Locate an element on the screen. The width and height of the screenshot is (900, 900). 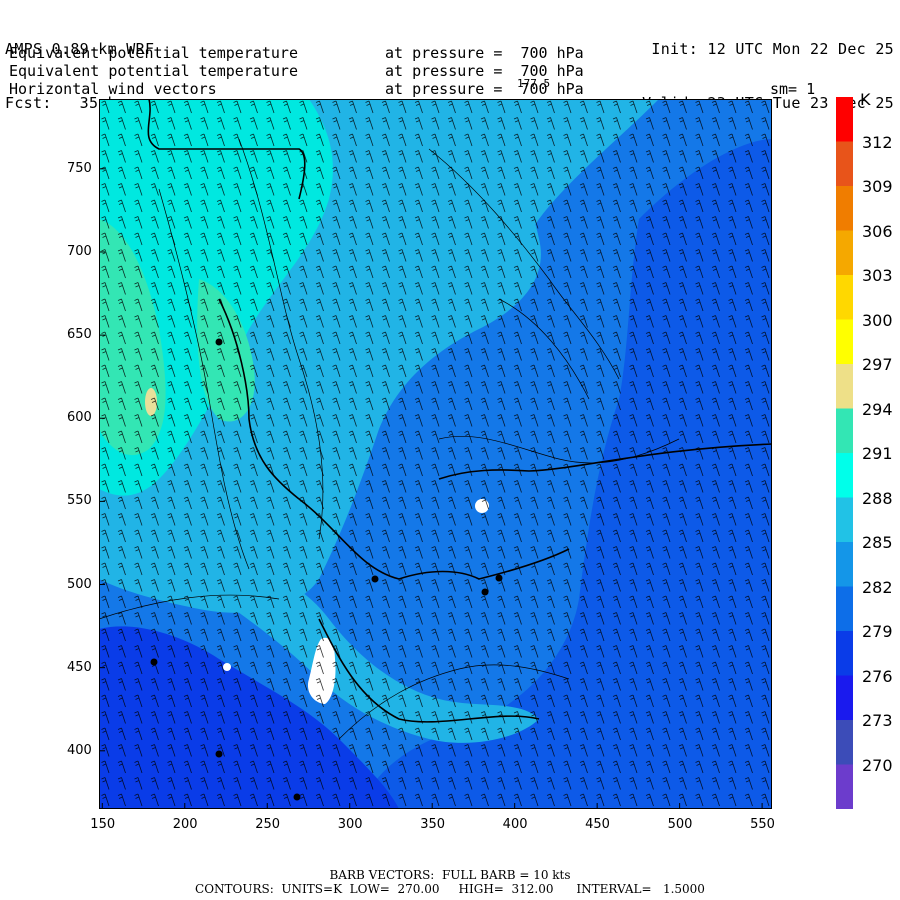
smoothing-label: sm= 1 is located at coordinates (793, 89).